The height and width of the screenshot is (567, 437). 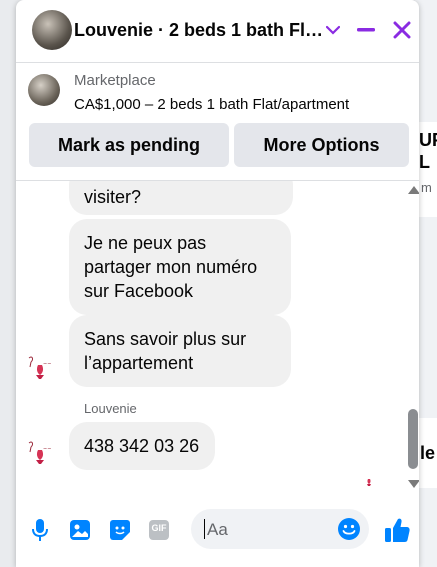 I want to click on minimize-icon, so click(x=366, y=30).